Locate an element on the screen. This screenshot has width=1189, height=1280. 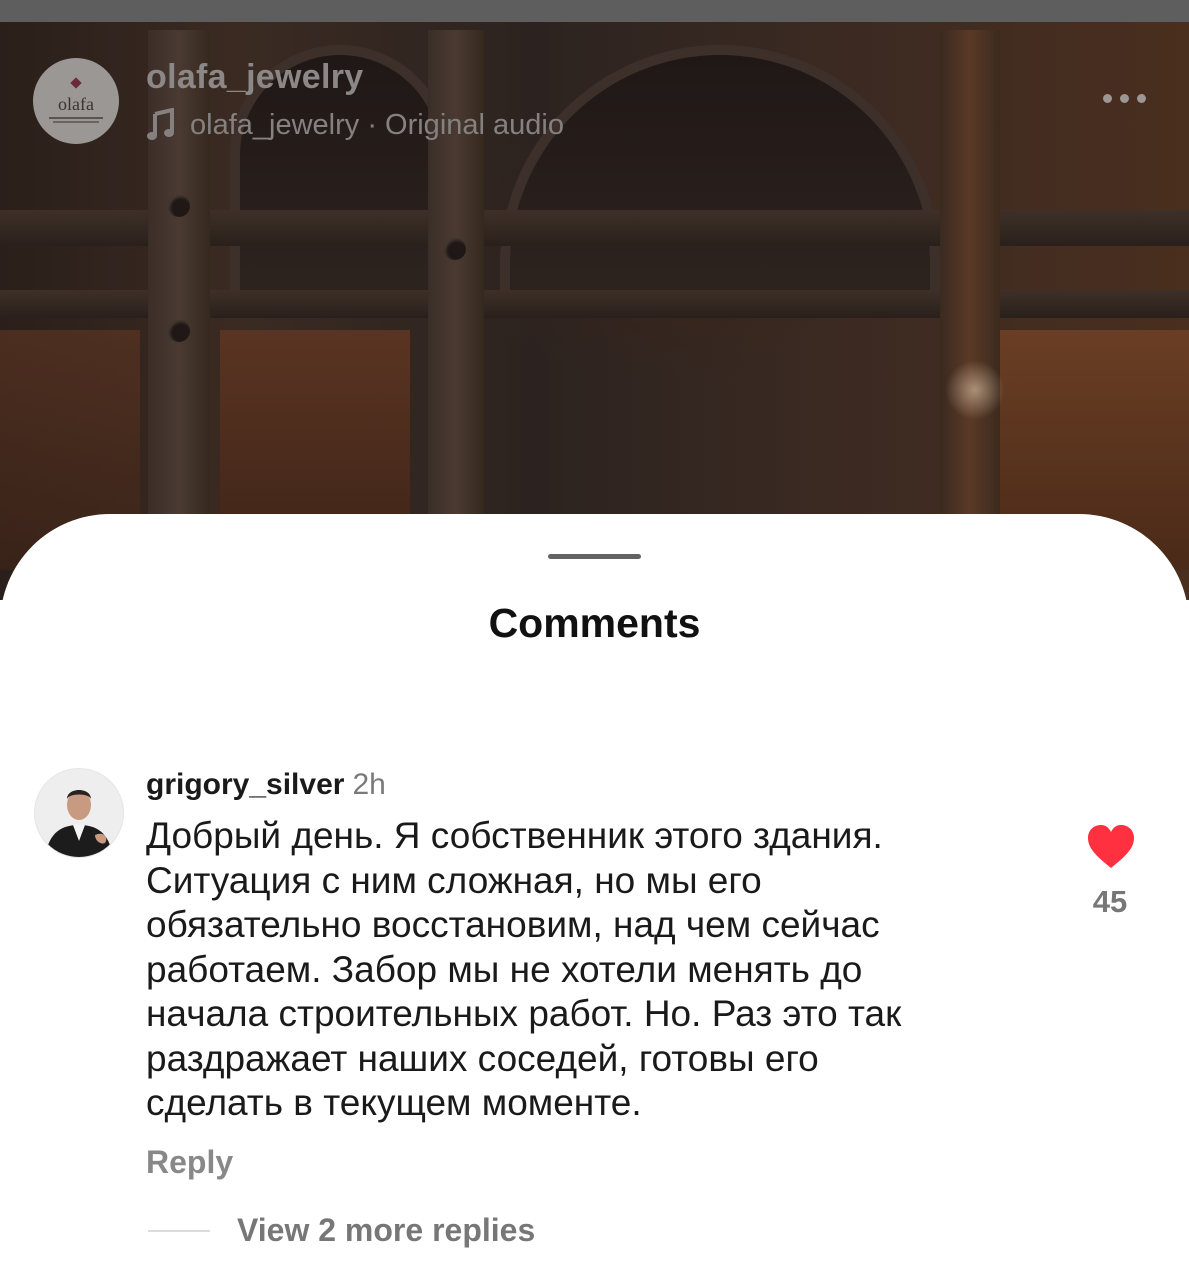
commenter-username: grigory_silver is located at coordinates (245, 784).